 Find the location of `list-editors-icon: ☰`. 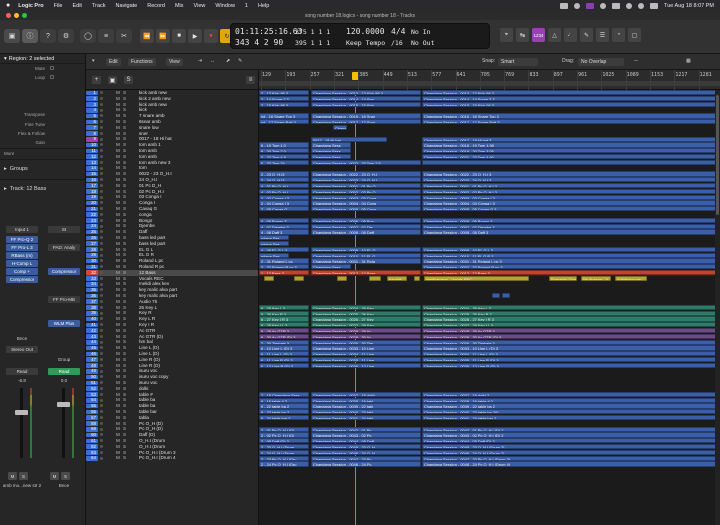

list-editors-icon: ☰ is located at coordinates (602, 35).